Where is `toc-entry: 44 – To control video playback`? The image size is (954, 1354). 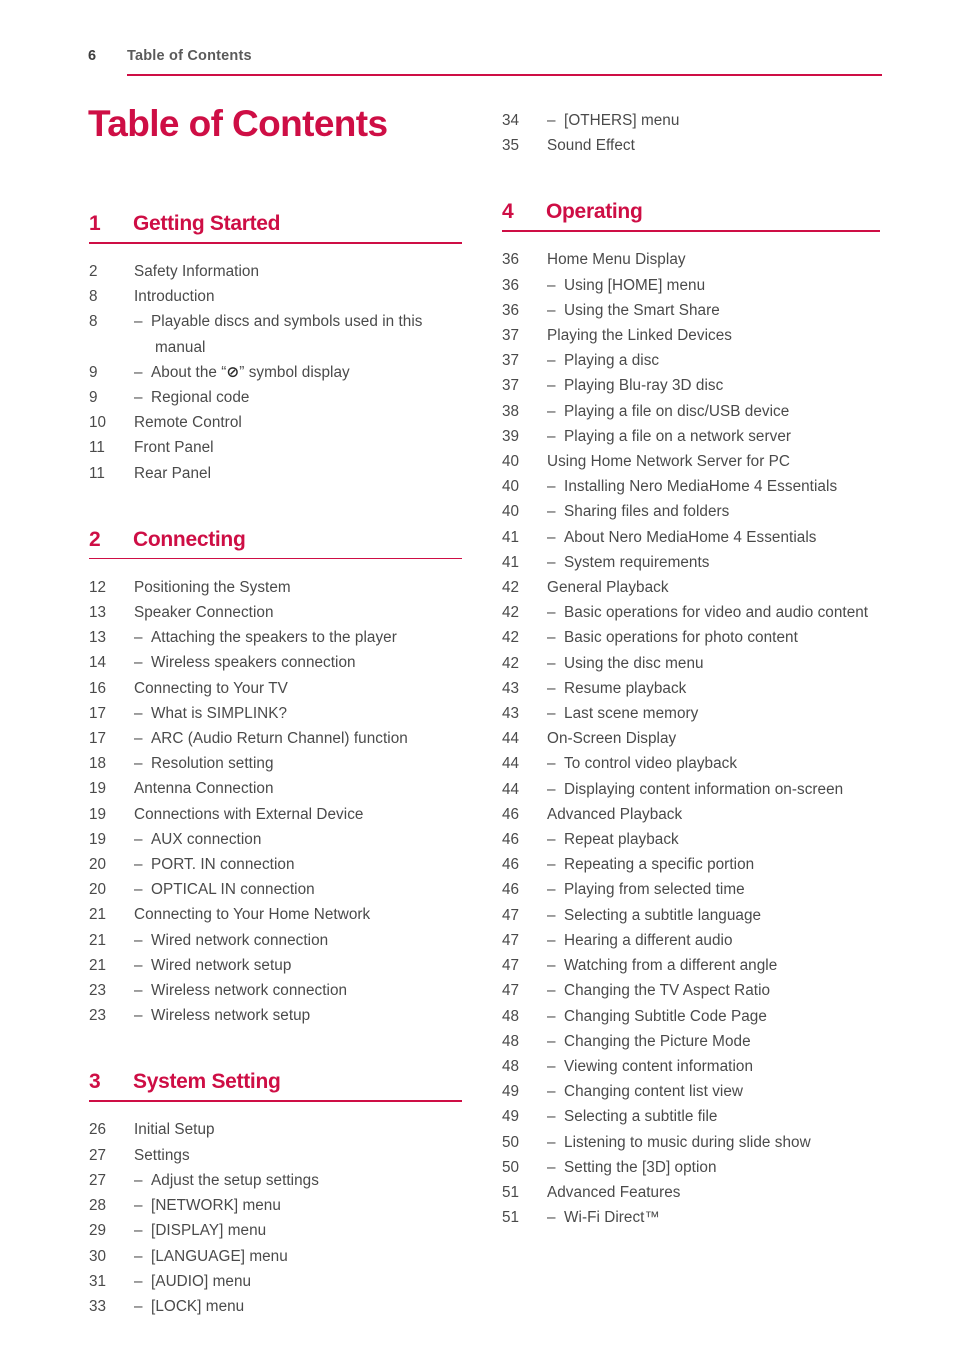
toc-entry: 44 – To control video playback is located at coordinates (691, 763).